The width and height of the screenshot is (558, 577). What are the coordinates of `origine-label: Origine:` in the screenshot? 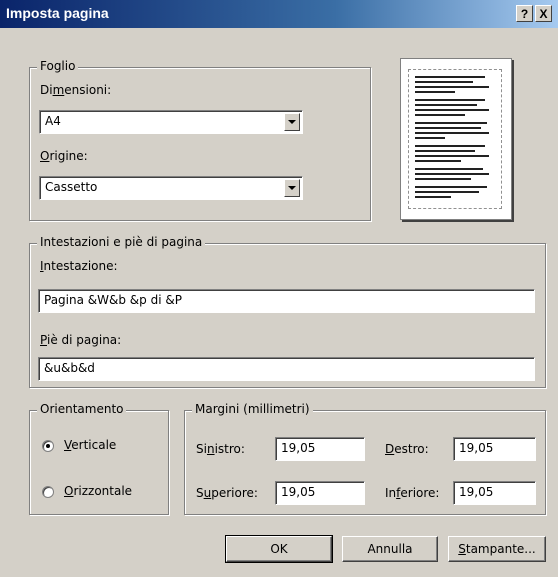 It's located at (64, 156).